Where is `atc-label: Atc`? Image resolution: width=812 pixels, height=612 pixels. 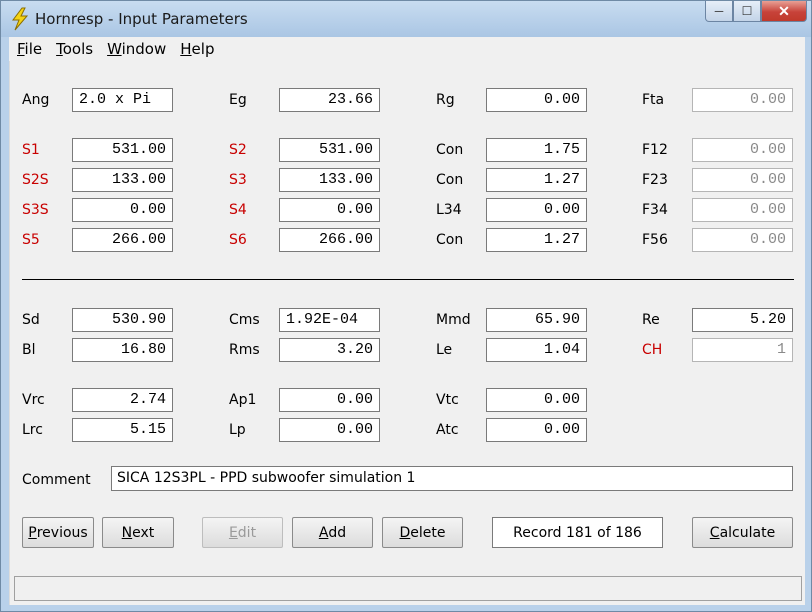
atc-label: Atc is located at coordinates (447, 430).